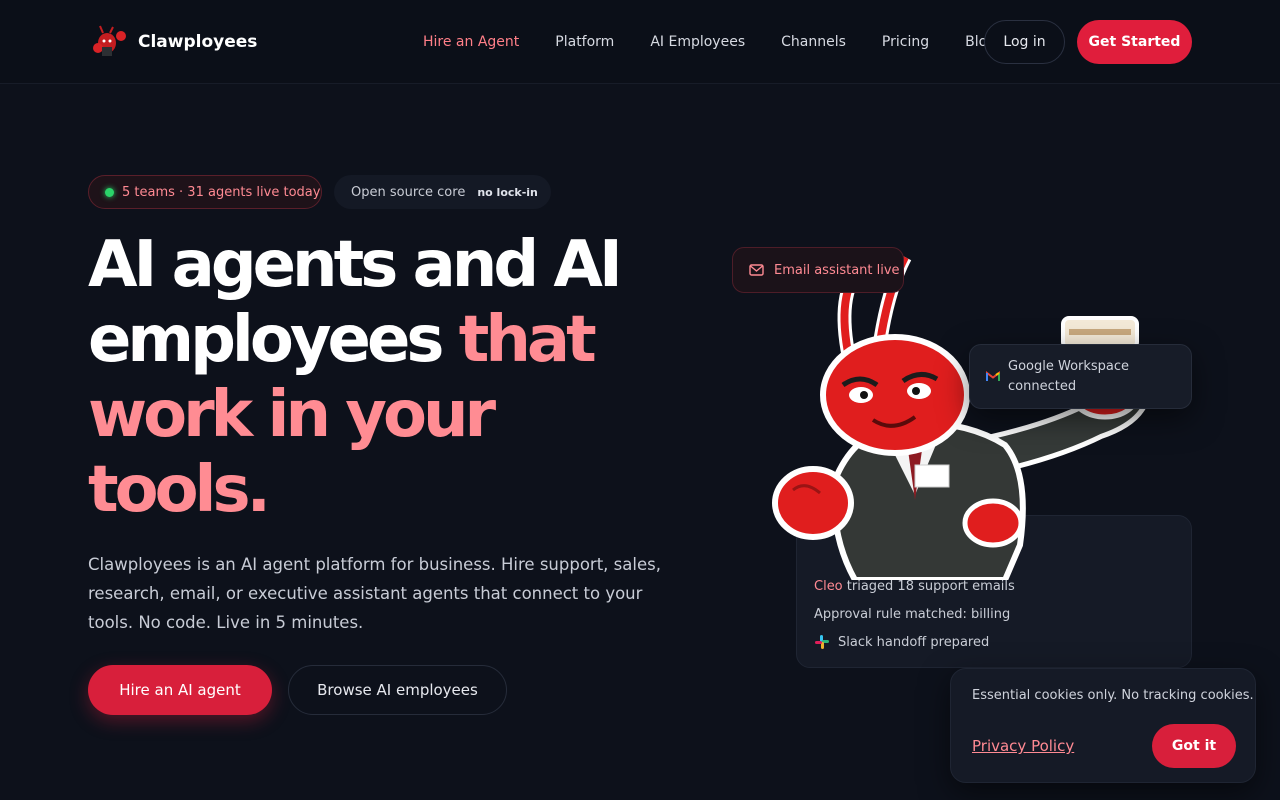 The width and height of the screenshot is (1280, 800). What do you see at coordinates (584, 42) in the screenshot?
I see `nav-platform: Platform` at bounding box center [584, 42].